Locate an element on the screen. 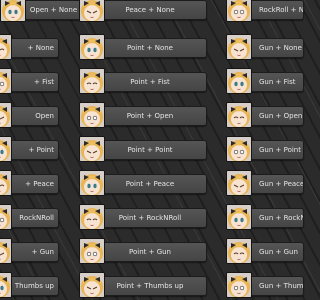  expression-node: Point + Fist is located at coordinates (150, 82).